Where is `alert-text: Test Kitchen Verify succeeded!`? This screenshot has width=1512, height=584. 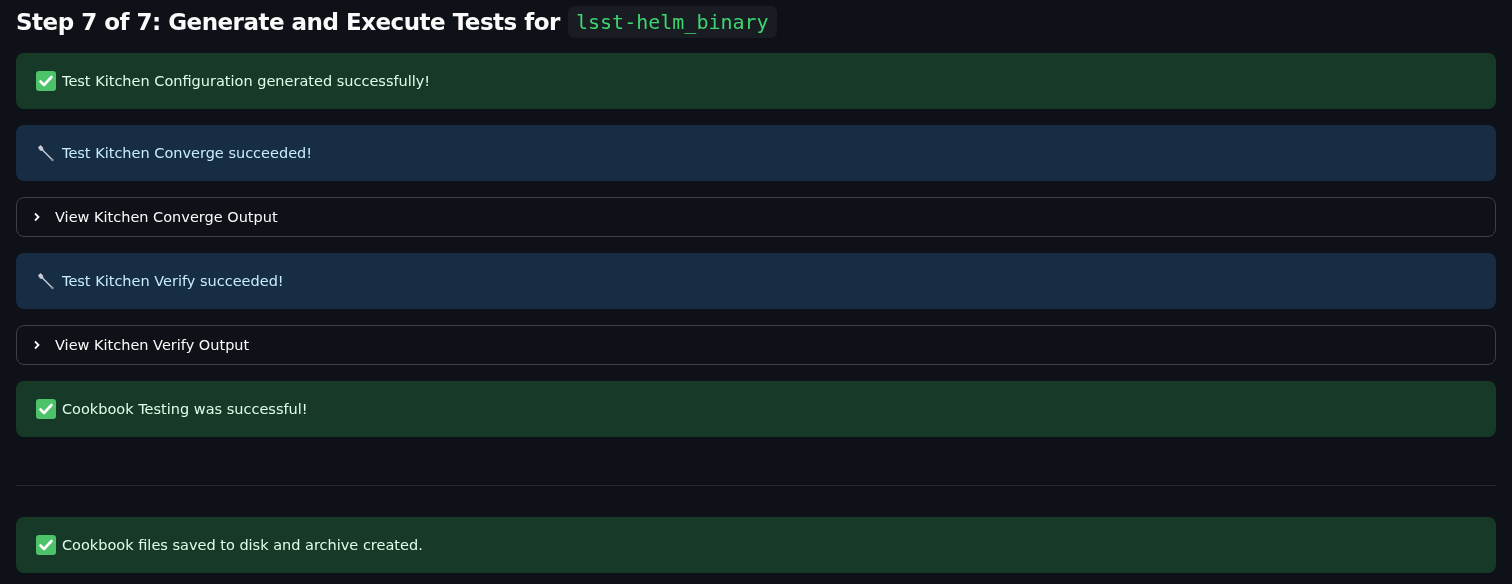
alert-text: Test Kitchen Verify succeeded! is located at coordinates (173, 281).